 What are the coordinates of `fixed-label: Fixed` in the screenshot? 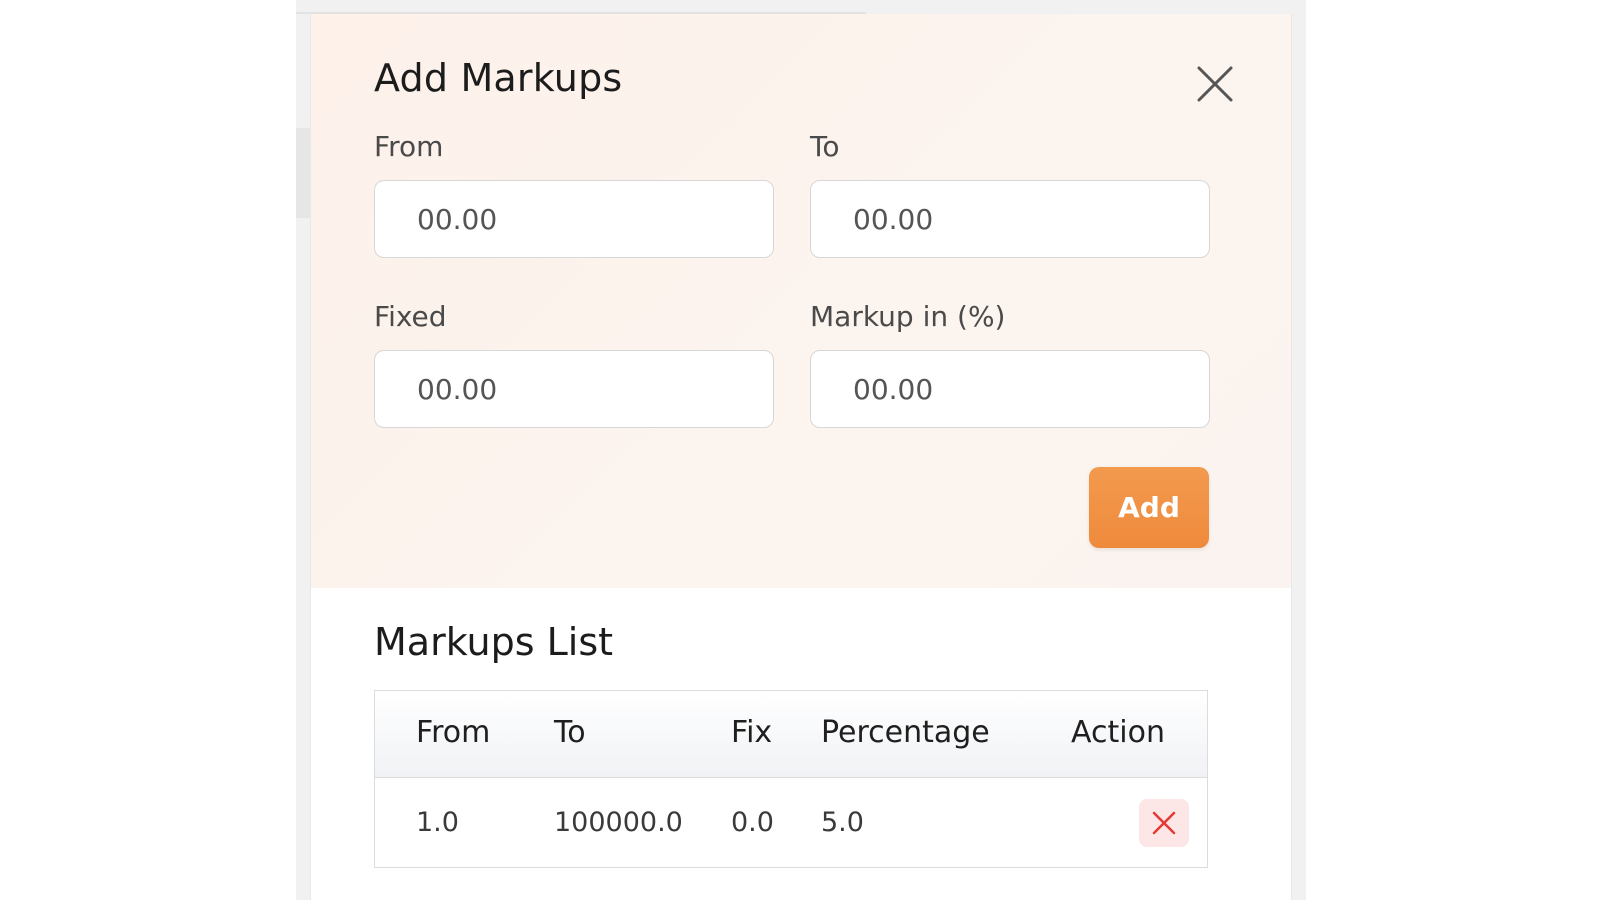 It's located at (410, 316).